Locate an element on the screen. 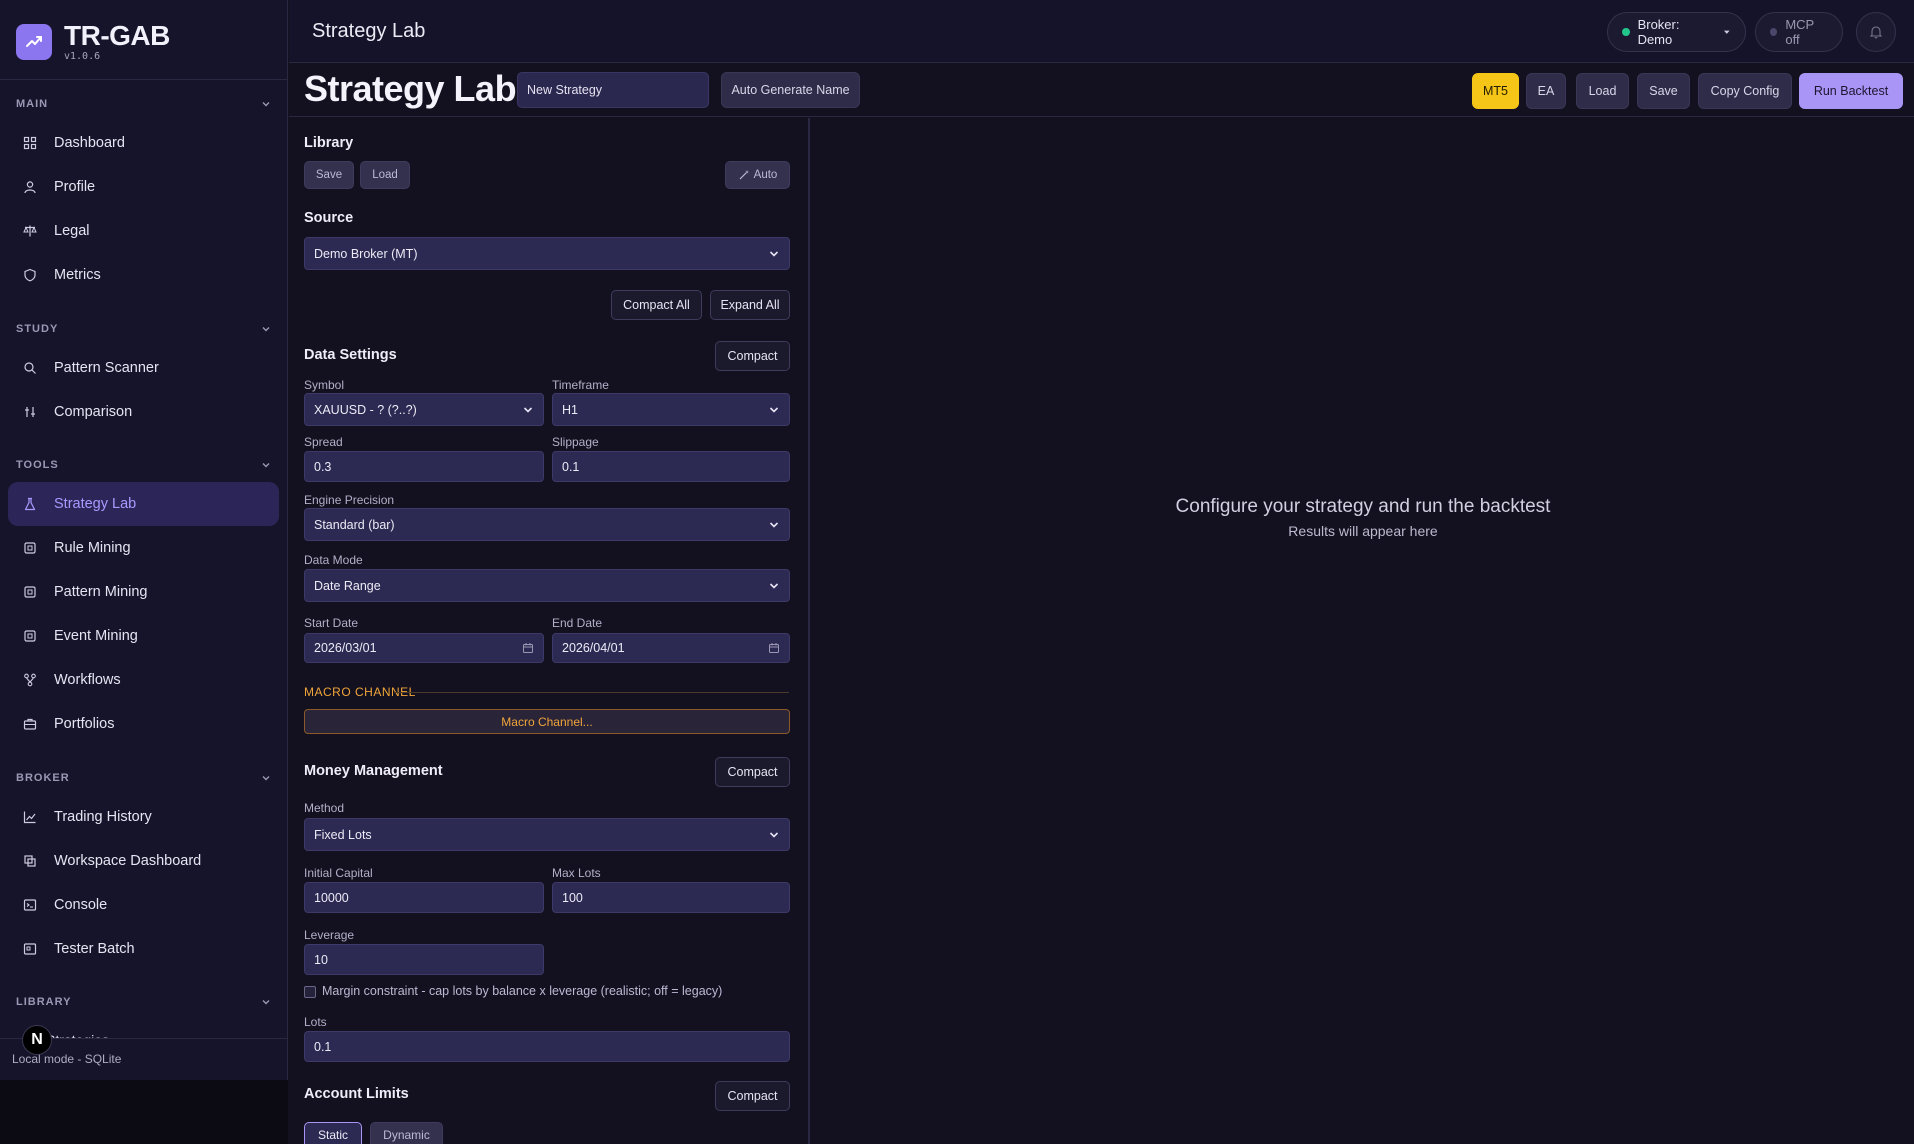  topbar: Strategy Lab Broker: Demo MCP off is located at coordinates (1101, 31).